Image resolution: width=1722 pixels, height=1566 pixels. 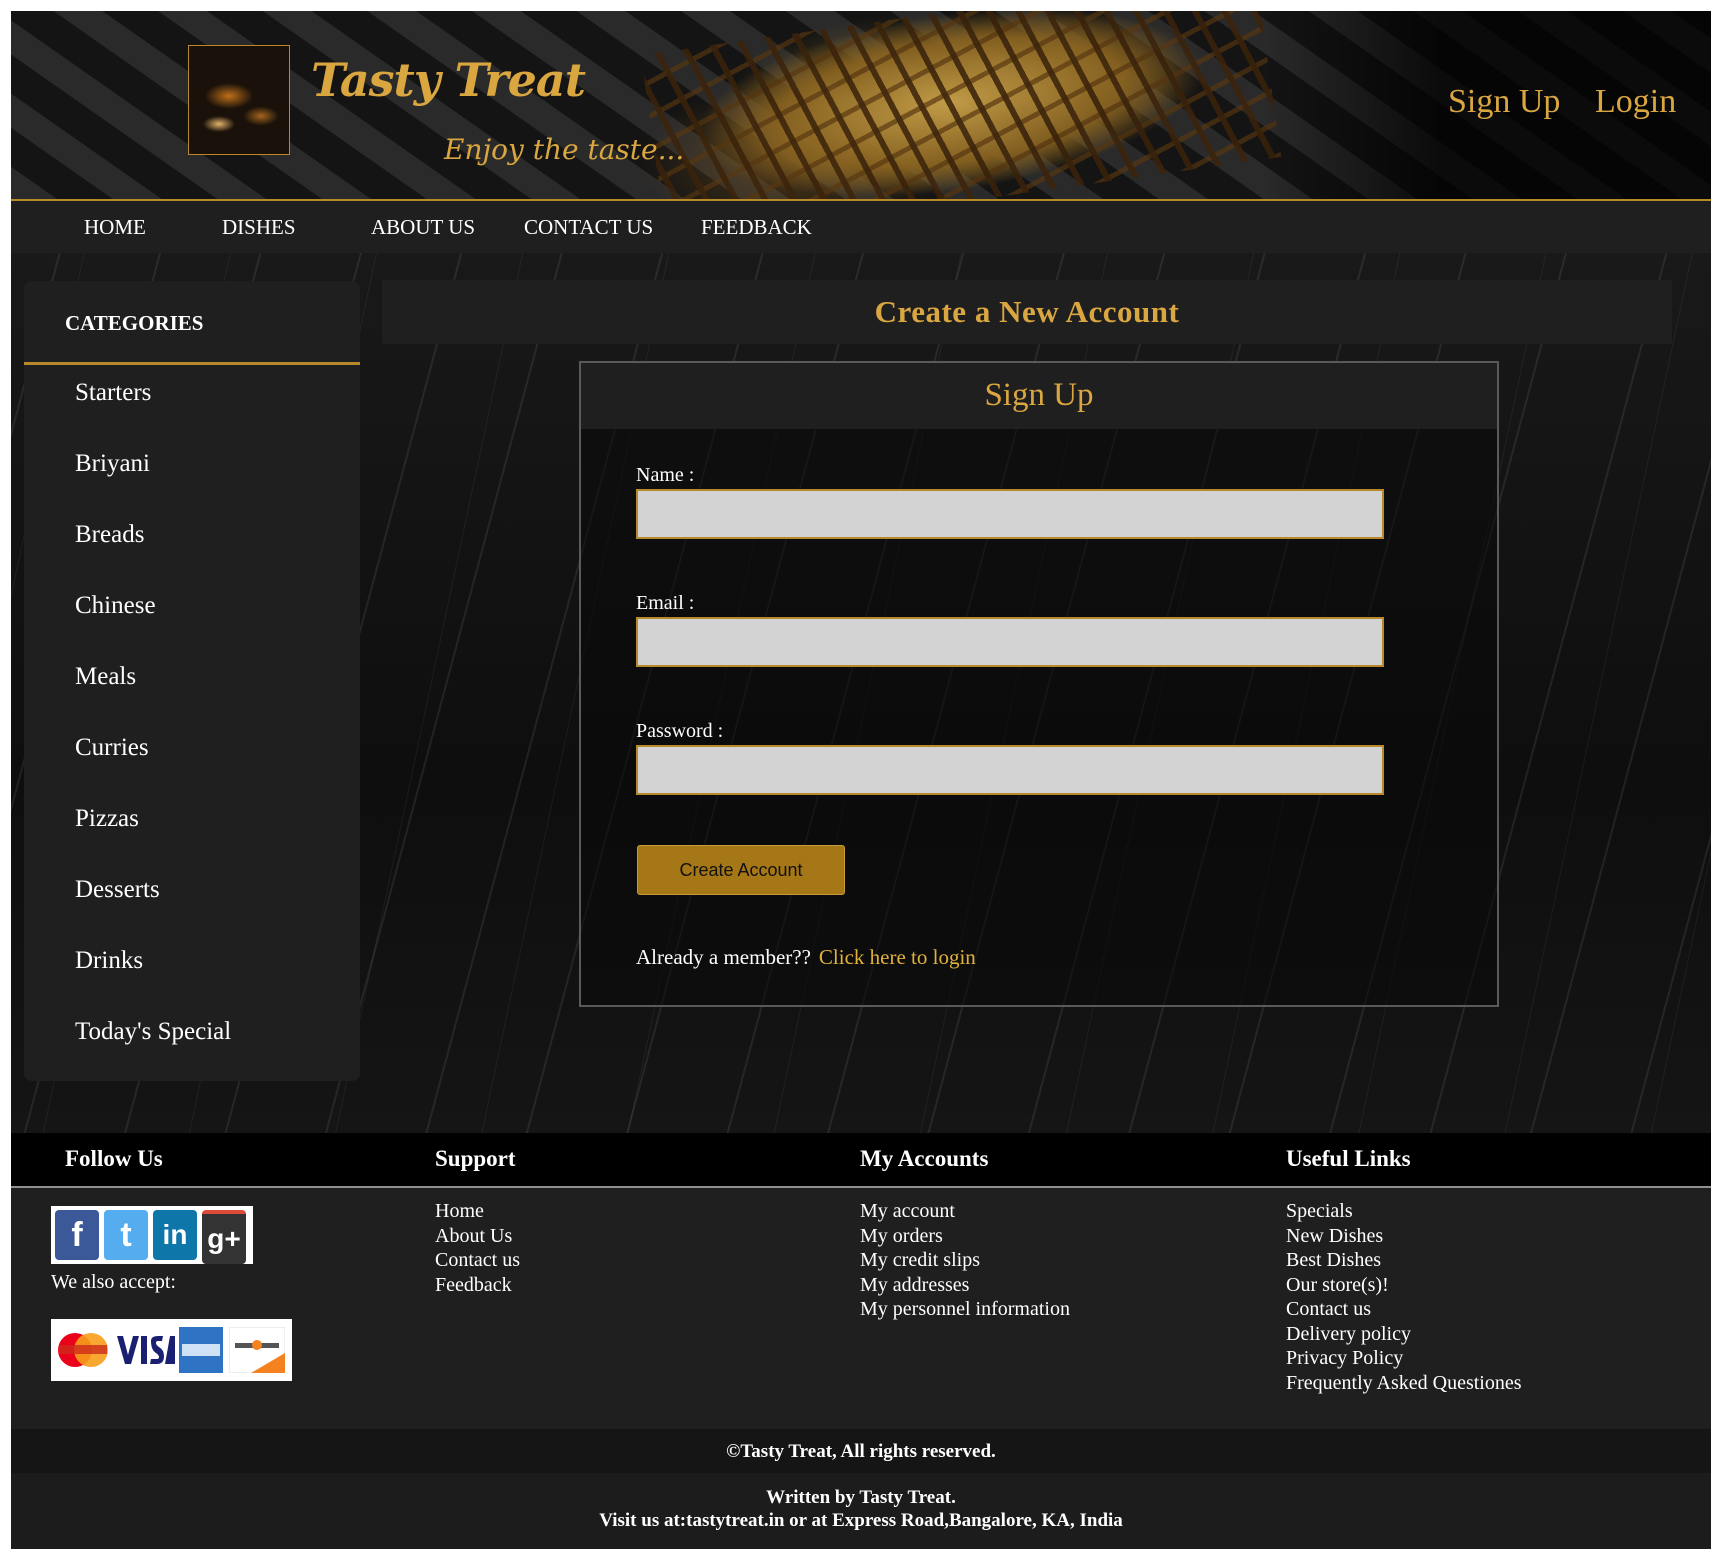 I want to click on category-drinks: Drinks, so click(x=109, y=961).